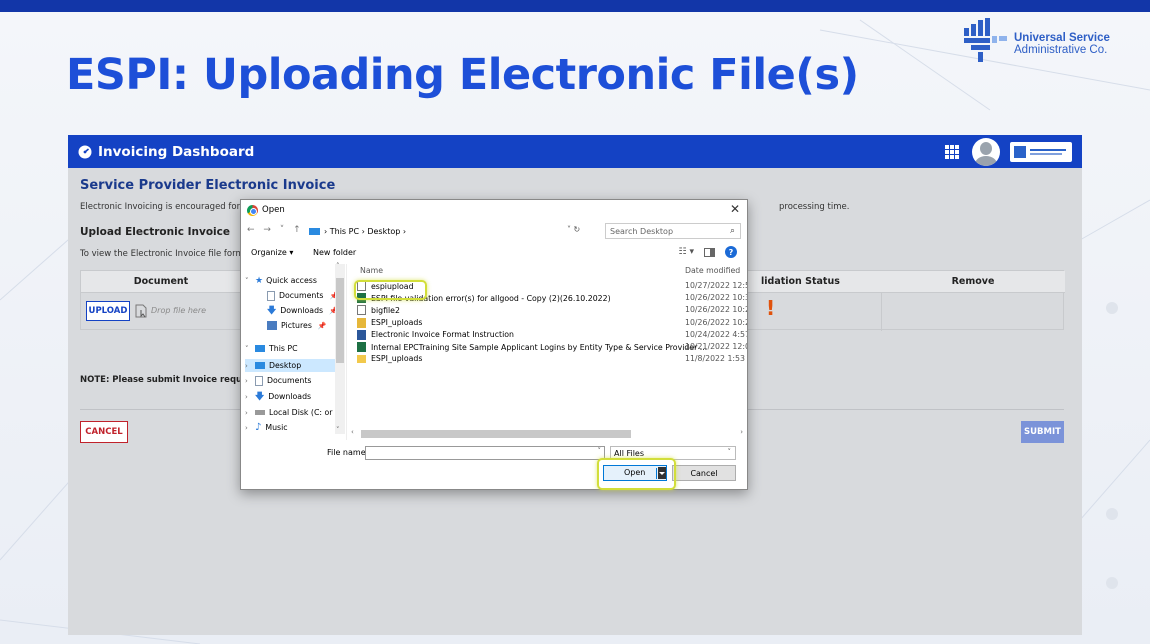 The height and width of the screenshot is (644, 1150). Describe the element at coordinates (731, 252) in the screenshot. I see `help-icon: ?` at that location.